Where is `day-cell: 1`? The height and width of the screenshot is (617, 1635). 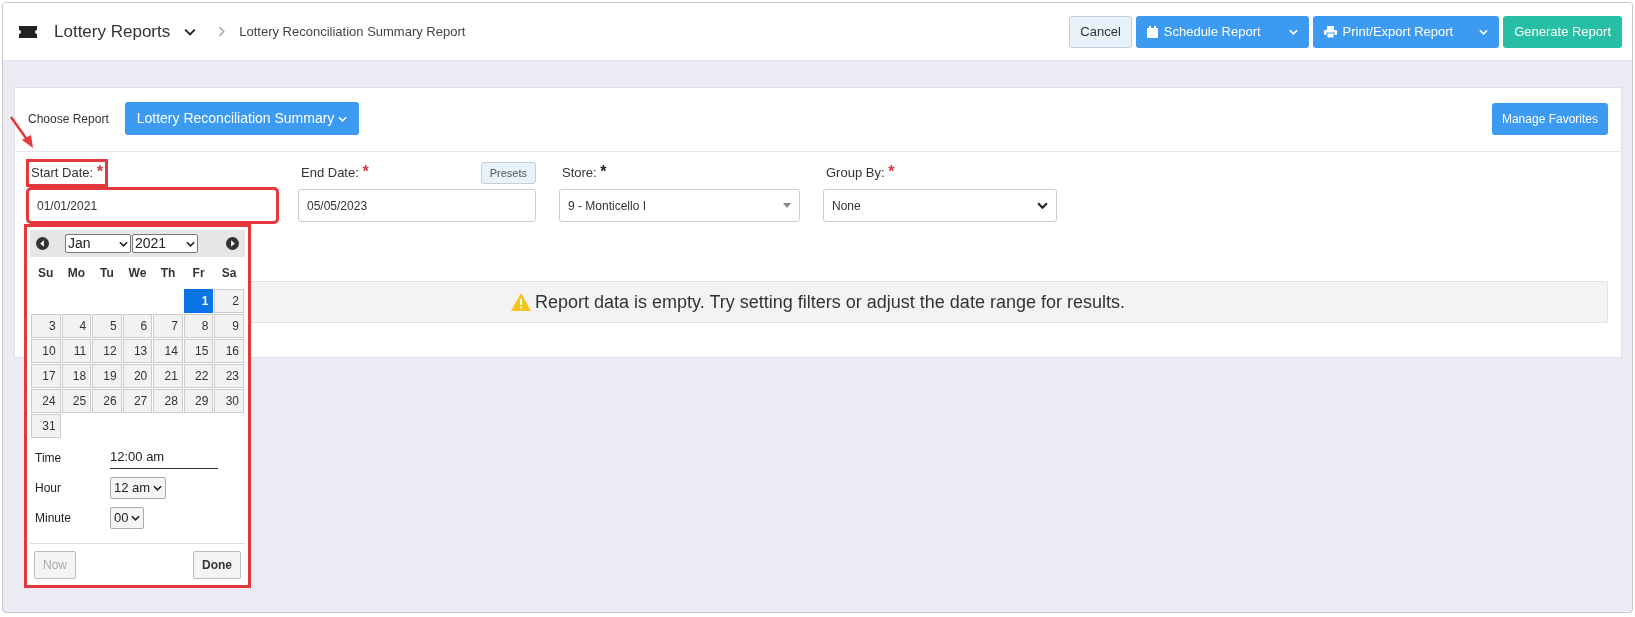 day-cell: 1 is located at coordinates (198, 301).